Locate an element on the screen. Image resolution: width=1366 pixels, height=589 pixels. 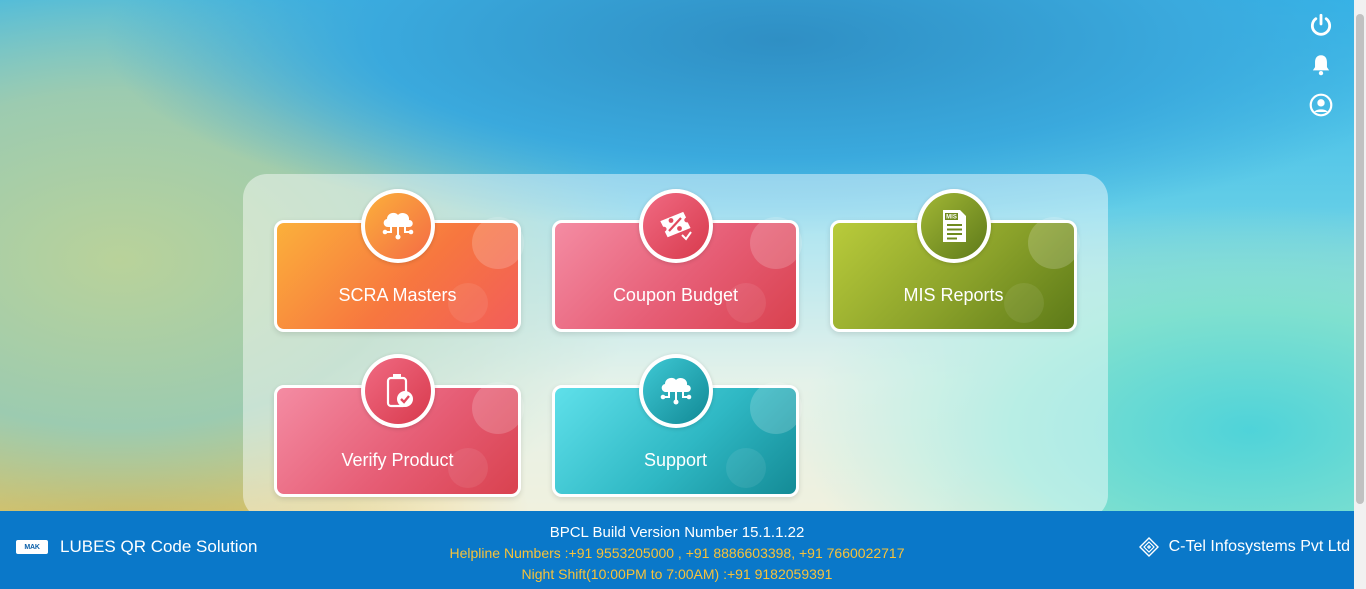
company-credit: C-Tel Infosystems Pvt Ltd is located at coordinates (1244, 547).